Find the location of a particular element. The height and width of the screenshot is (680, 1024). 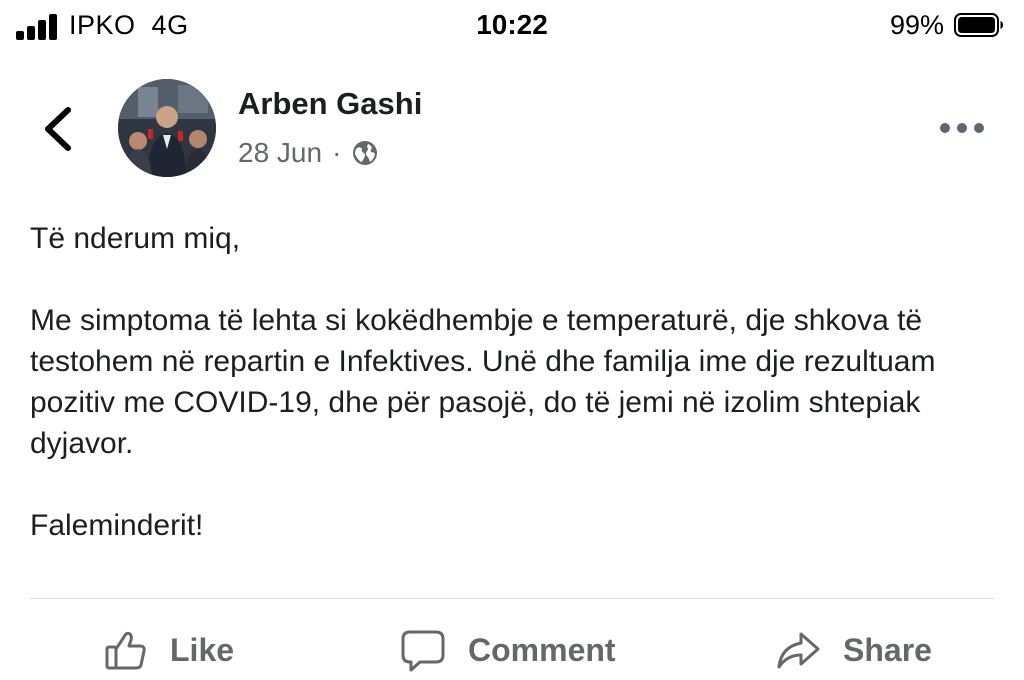

status-bar: IPKO 4G 10:22 99% is located at coordinates (512, 26).